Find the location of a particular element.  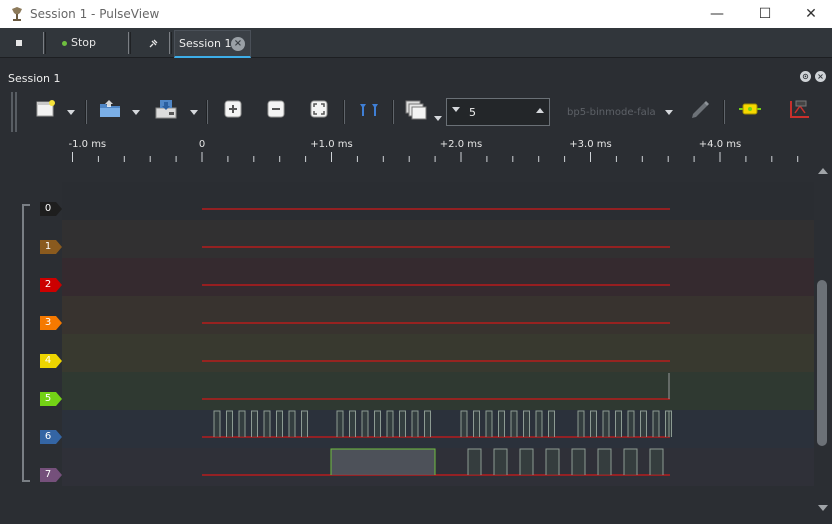

channel-label-6: 6 is located at coordinates (52, 437).